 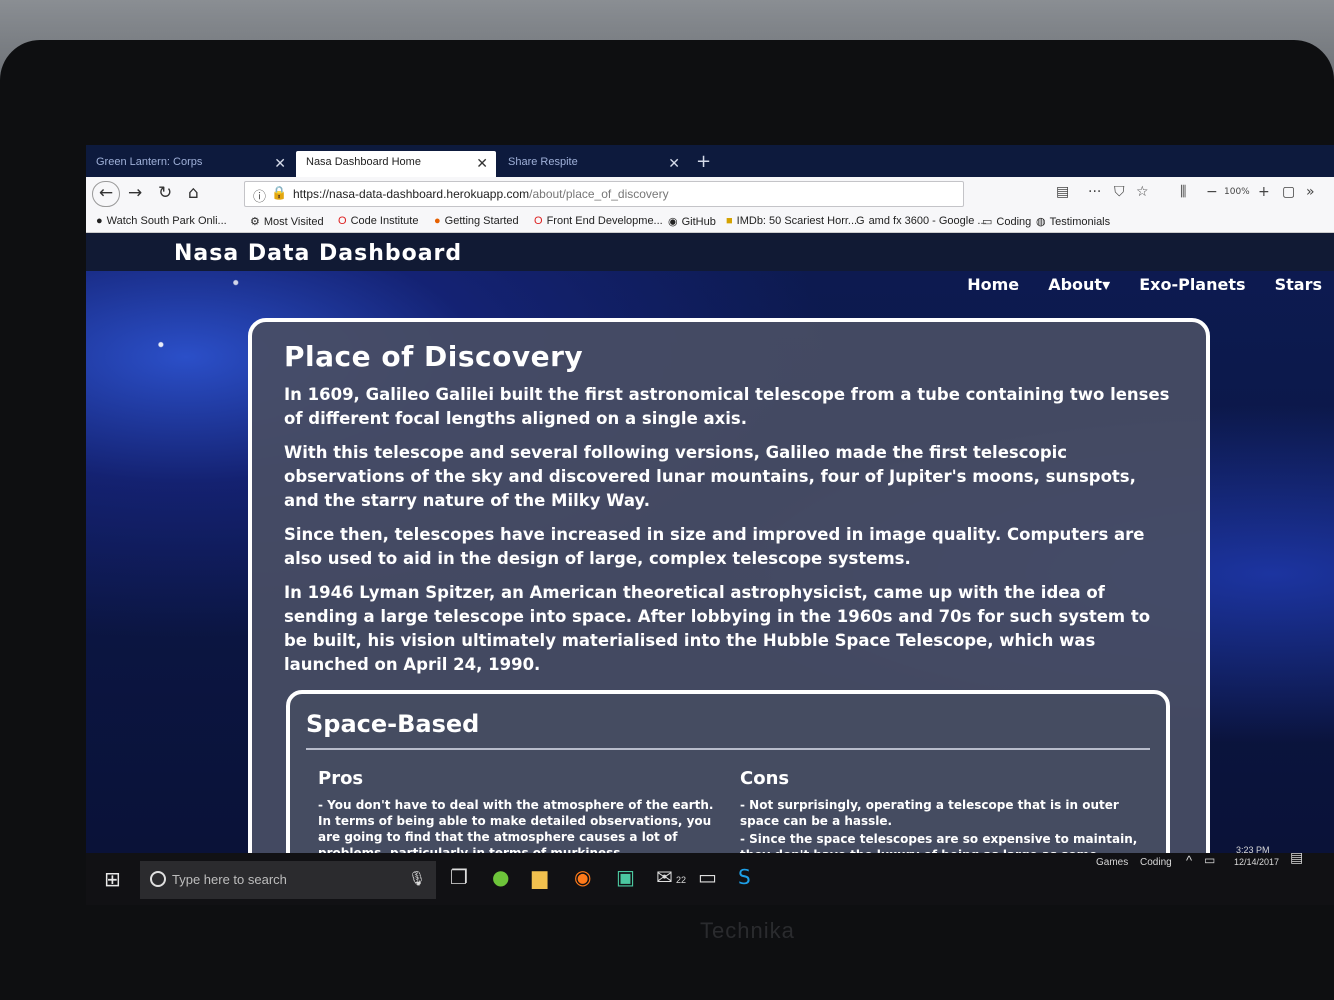 I want to click on bookmark-star-icon: ☆, so click(x=1142, y=192).